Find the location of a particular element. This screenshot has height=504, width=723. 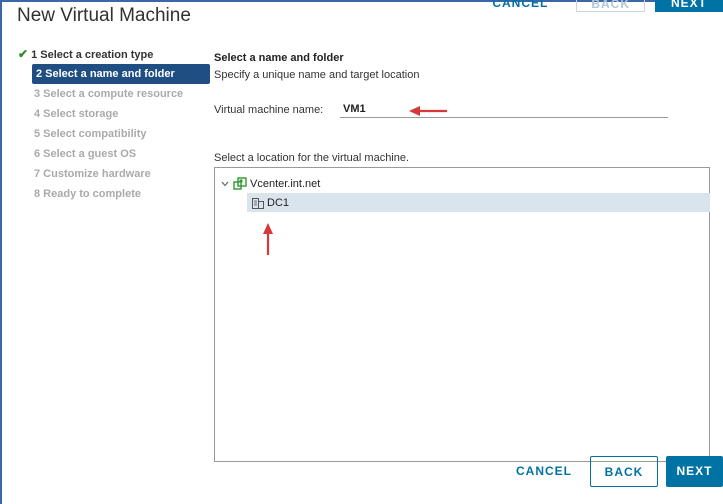

step-label: 2 Select a name and folder is located at coordinates (105, 74).